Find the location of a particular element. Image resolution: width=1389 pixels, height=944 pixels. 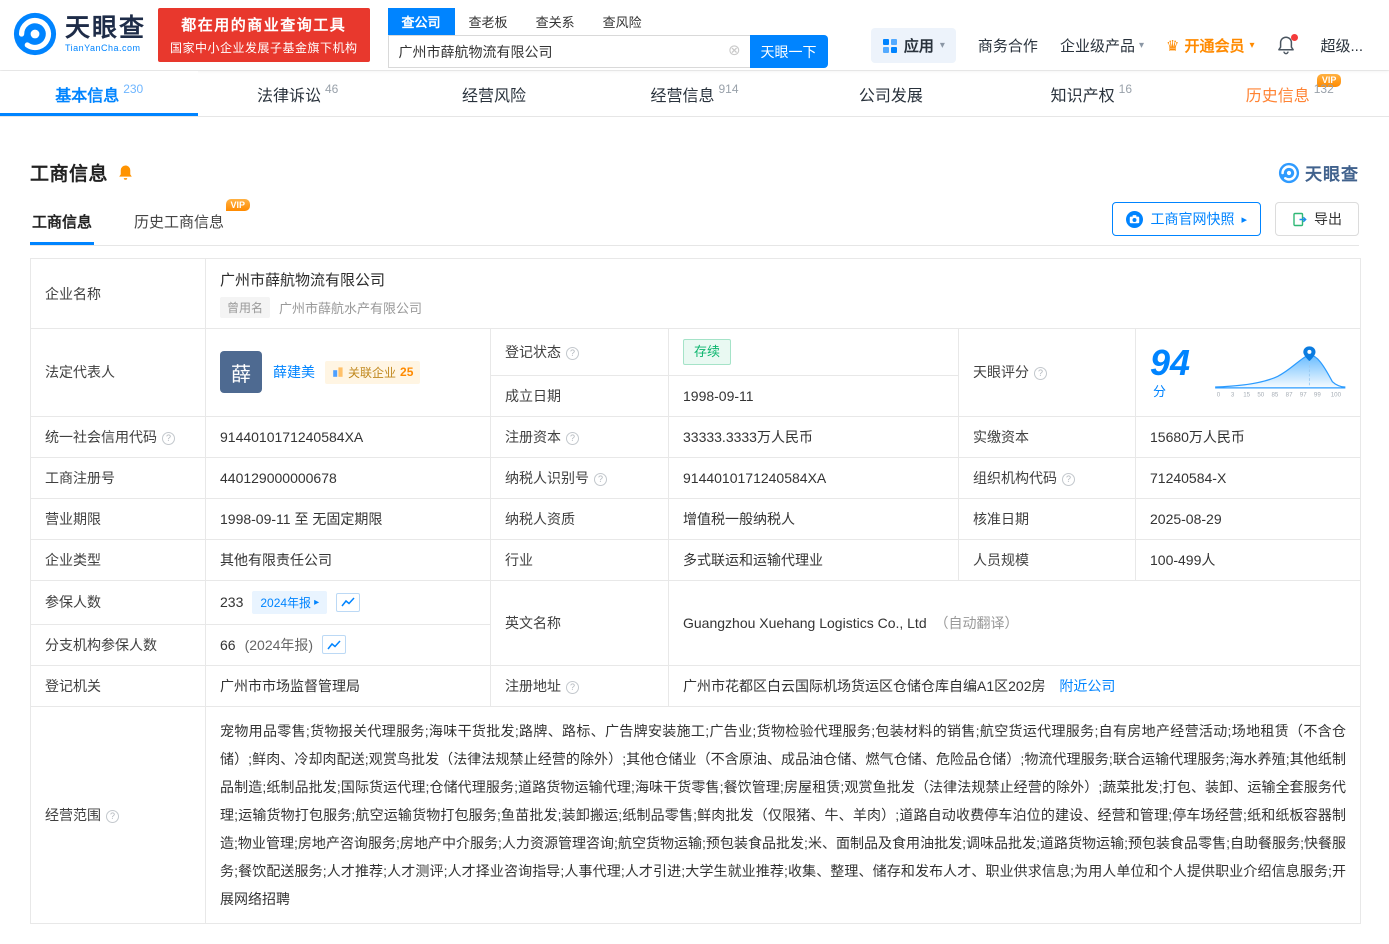

search-tab-boss: 查老板 is located at coordinates (488, 21).